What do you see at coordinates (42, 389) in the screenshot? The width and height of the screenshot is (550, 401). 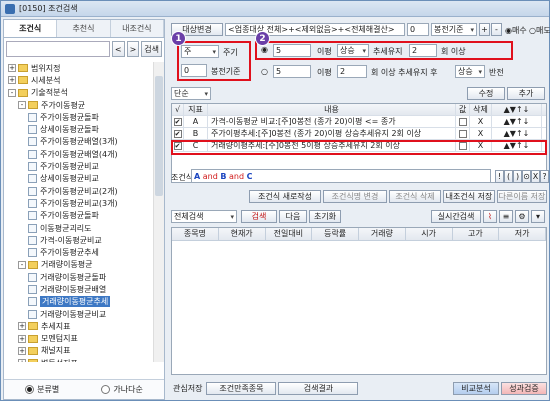 I see `radio-by-category: 분류별` at bounding box center [42, 389].